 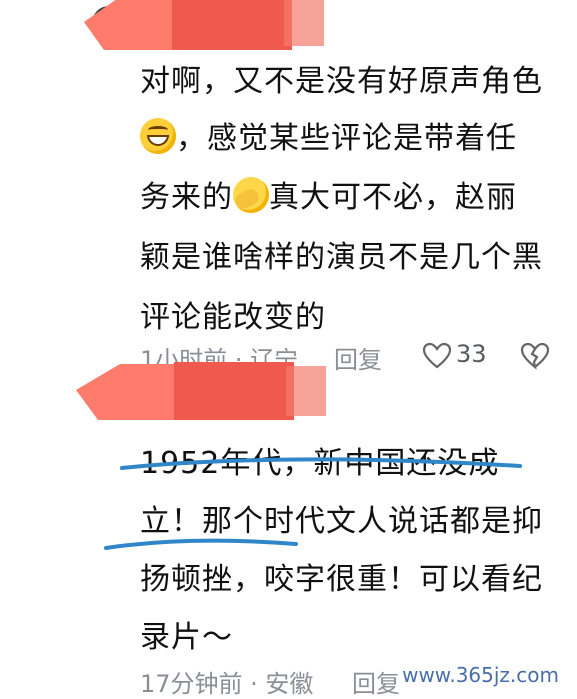 I want to click on timestamp-location: 17分钟前 · 安徽, so click(x=227, y=684).